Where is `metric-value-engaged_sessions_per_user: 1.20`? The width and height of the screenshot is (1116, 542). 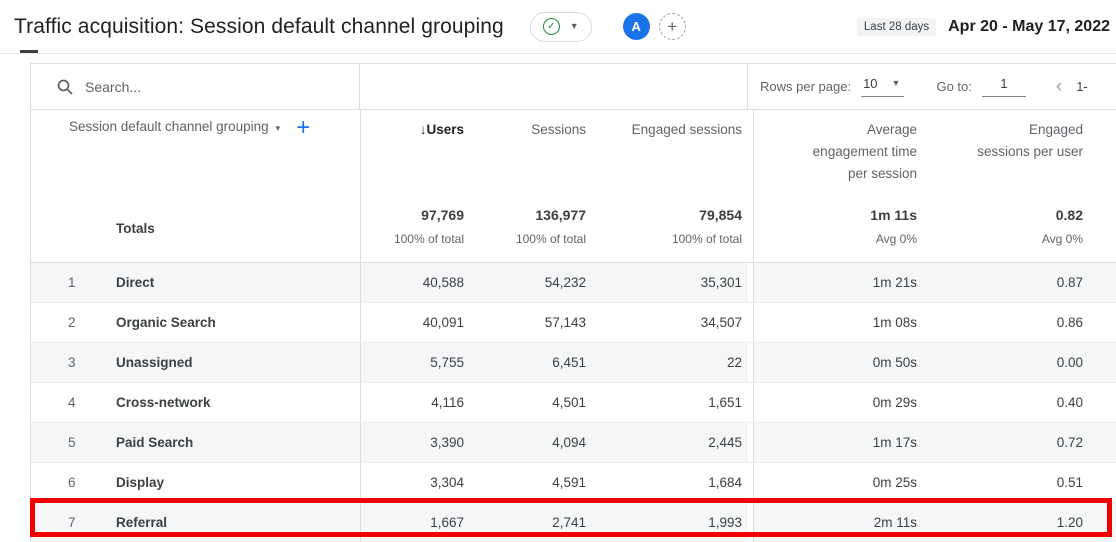
metric-value-engaged_sessions_per_user: 1.20 is located at coordinates (1022, 522).